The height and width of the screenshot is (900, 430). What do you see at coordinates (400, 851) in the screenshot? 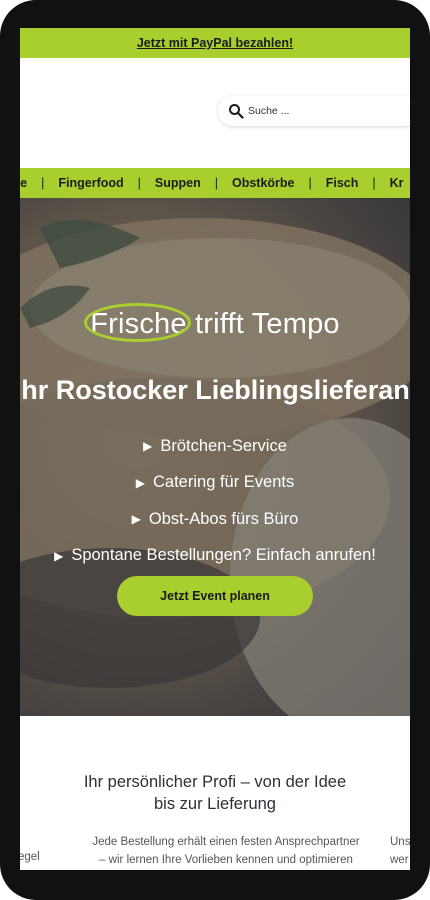
I see `right-column-fragment: Uns wer` at bounding box center [400, 851].